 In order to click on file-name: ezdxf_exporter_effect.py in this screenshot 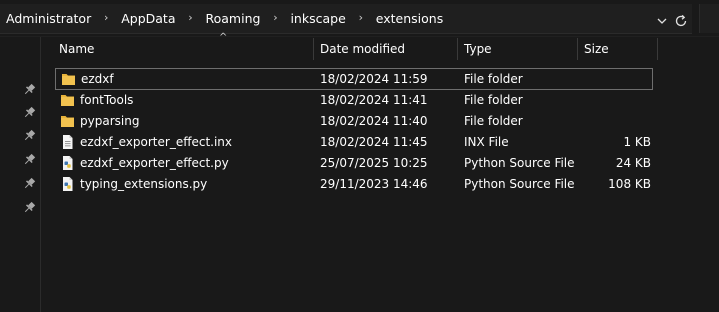, I will do `click(154, 163)`.